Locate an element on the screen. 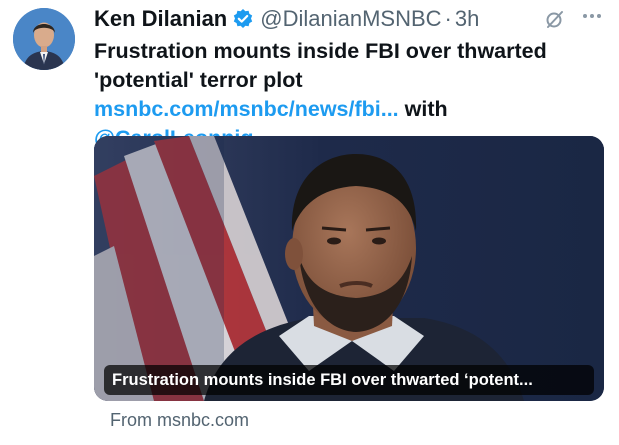 The width and height of the screenshot is (619, 445). author-handle: @DilanianMSNBC is located at coordinates (350, 19).